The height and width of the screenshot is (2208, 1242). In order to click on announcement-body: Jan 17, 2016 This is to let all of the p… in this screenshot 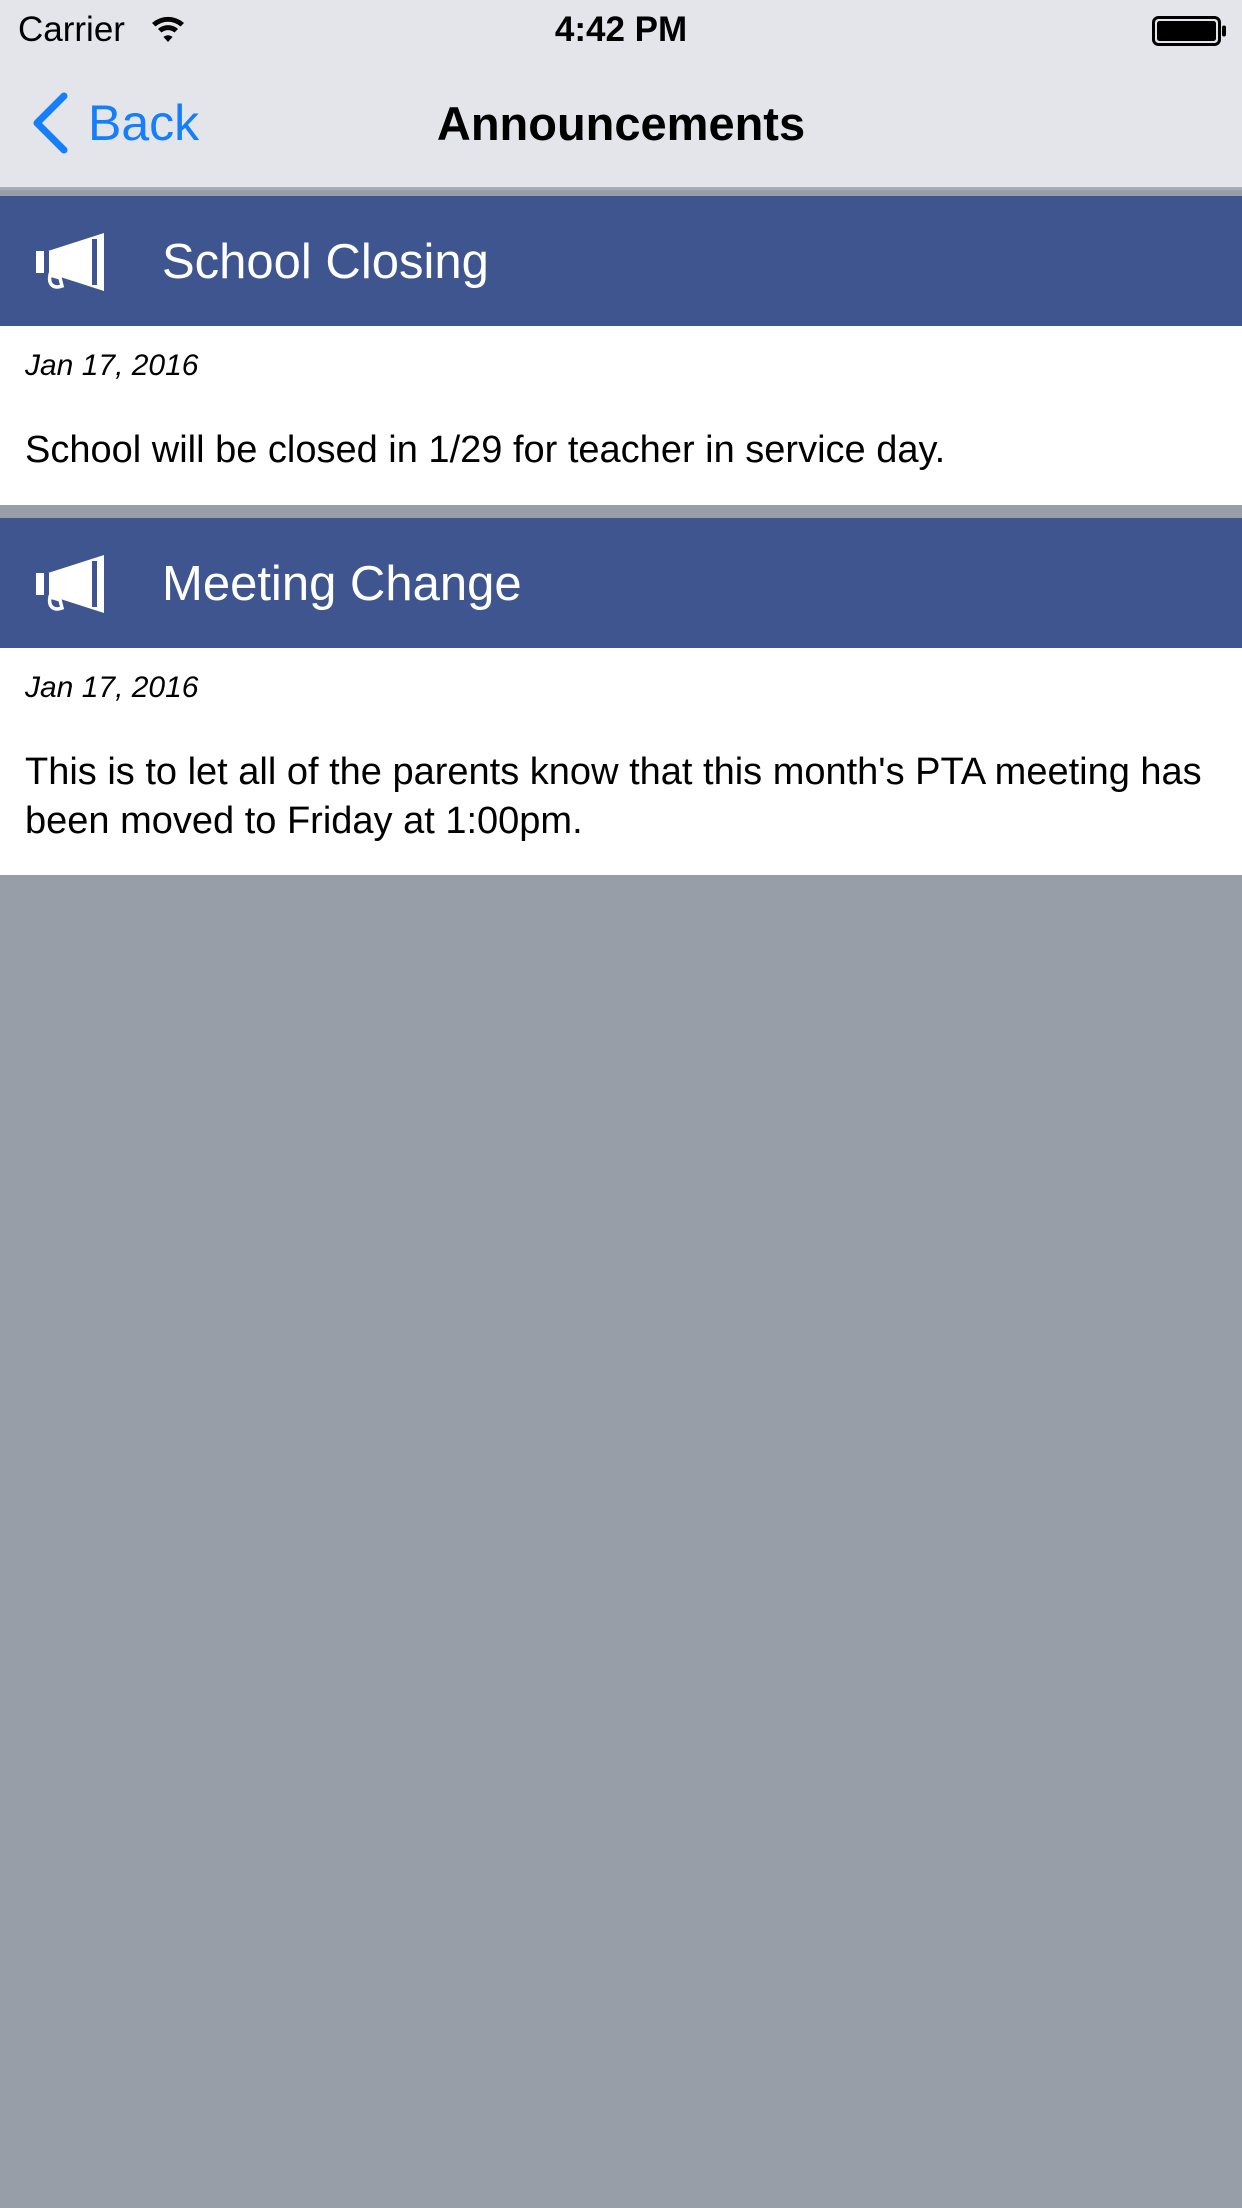, I will do `click(621, 761)`.